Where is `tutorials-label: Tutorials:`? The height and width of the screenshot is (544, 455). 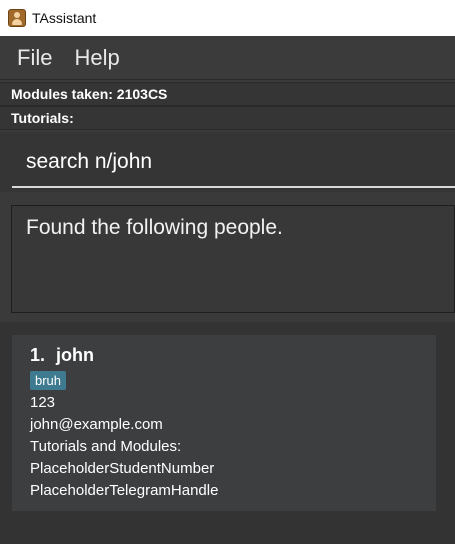
tutorials-label: Tutorials: is located at coordinates (227, 118).